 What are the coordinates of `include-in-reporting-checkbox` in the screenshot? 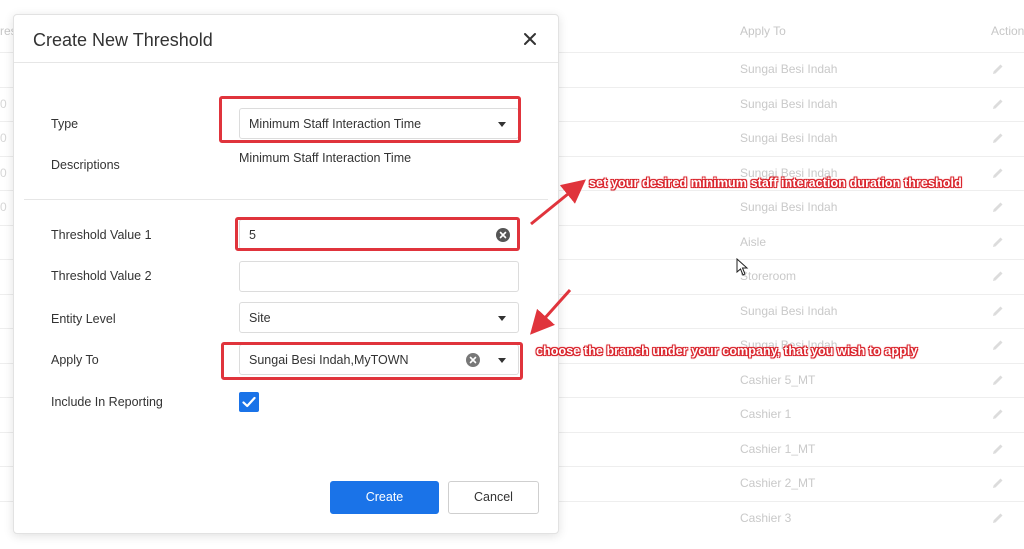 It's located at (249, 402).